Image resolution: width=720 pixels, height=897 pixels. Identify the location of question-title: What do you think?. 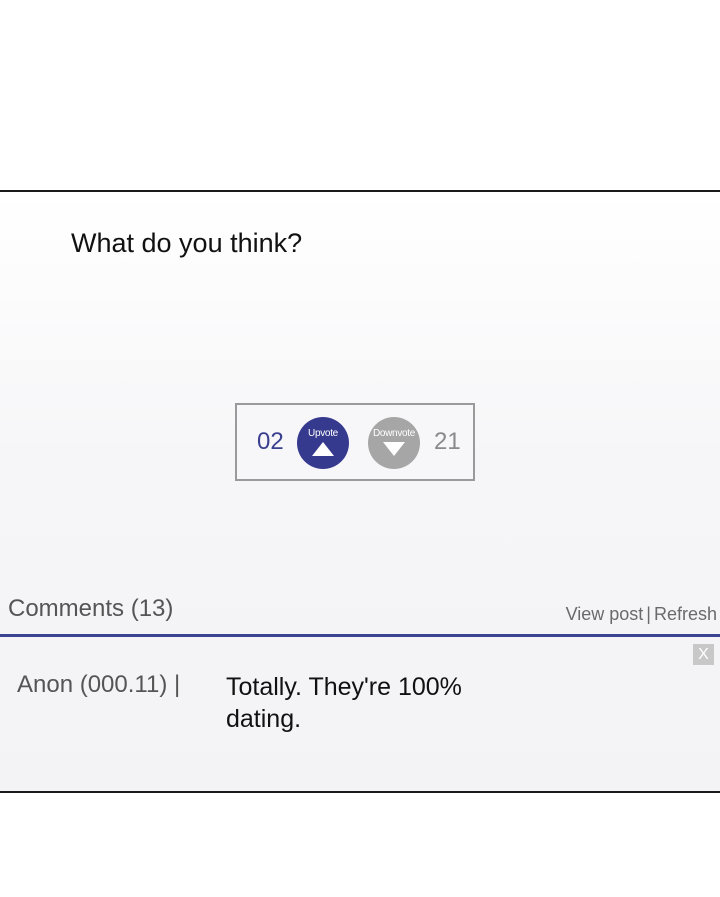
(187, 243).